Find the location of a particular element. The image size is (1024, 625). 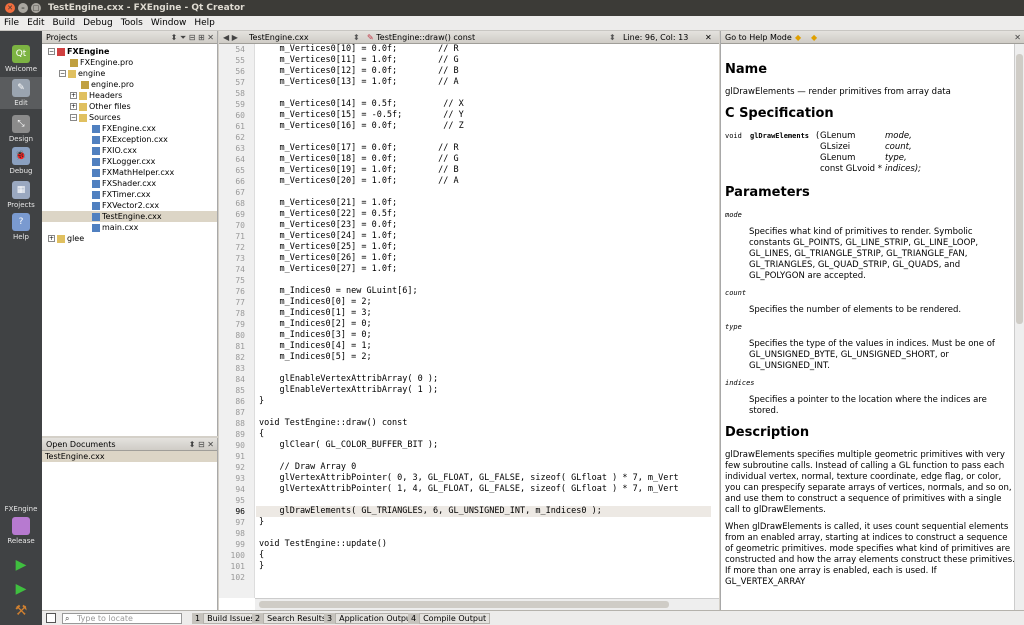

code-line: m_Vertices0[15] = -0.5f; // Y is located at coordinates (361, 115).